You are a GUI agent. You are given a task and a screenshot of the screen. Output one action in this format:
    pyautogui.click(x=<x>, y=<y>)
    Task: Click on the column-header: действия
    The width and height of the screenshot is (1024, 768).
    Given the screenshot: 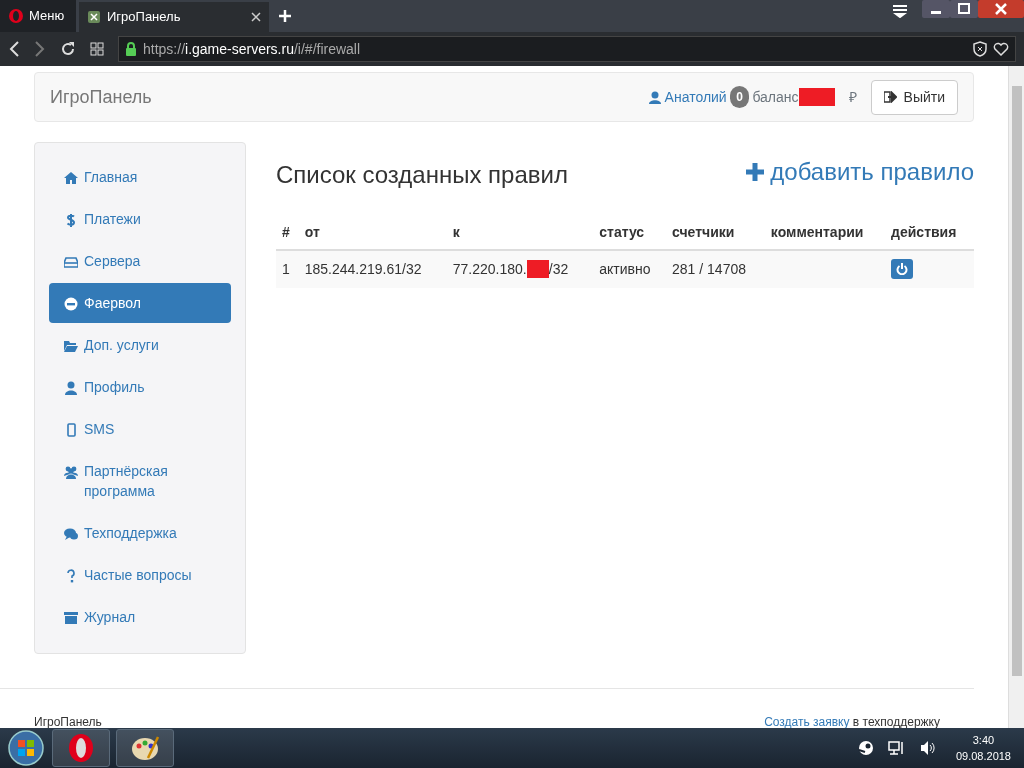 What is the action you would take?
    pyautogui.click(x=929, y=232)
    